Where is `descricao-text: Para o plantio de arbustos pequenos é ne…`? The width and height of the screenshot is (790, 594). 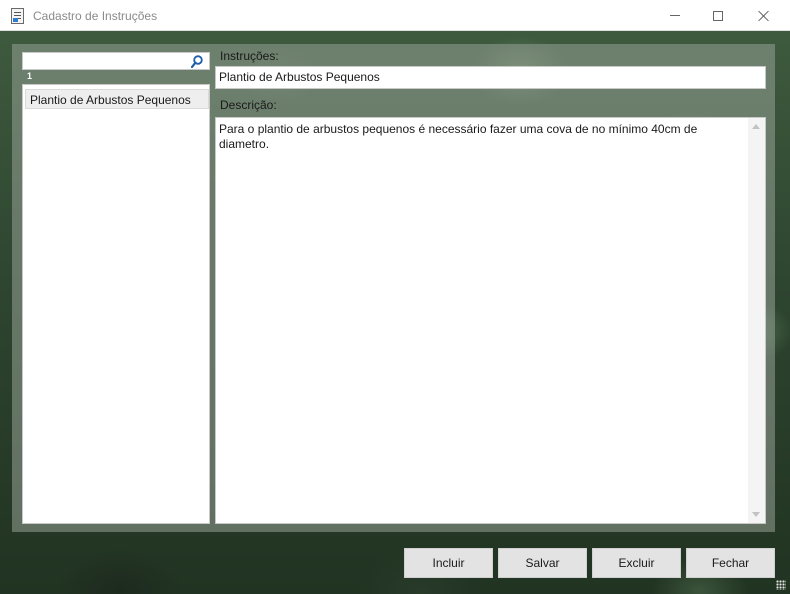
descricao-text: Para o plantio de arbustos pequenos é ne… is located at coordinates (458, 136).